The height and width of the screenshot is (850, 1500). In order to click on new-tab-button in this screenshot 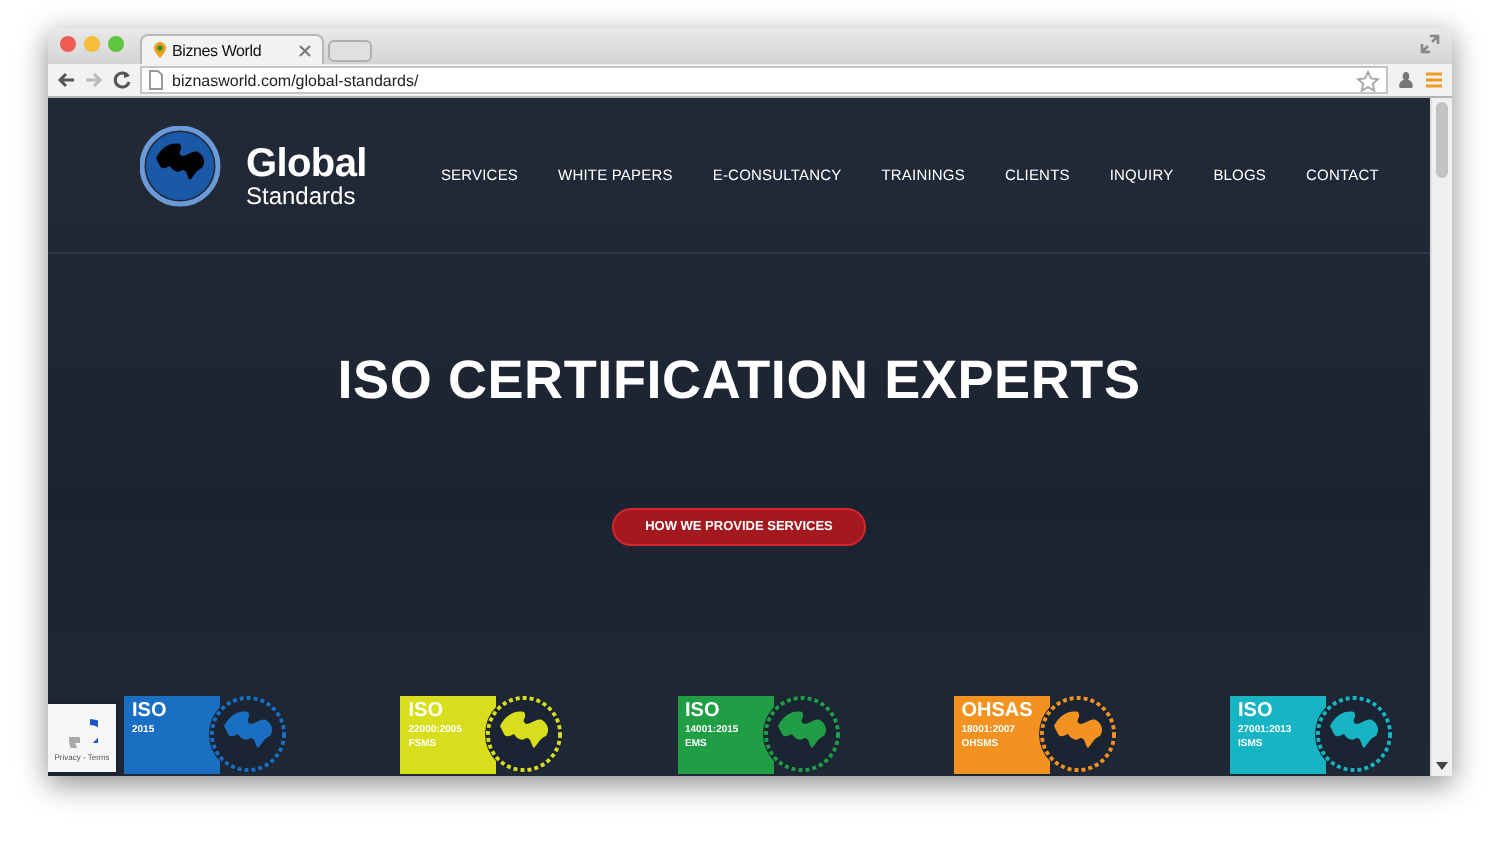, I will do `click(350, 51)`.